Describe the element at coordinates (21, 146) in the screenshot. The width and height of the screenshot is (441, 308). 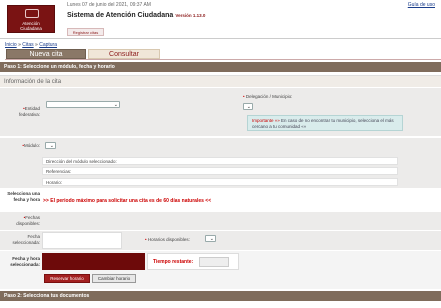
I see `modulo-label: •Módulo:` at that location.